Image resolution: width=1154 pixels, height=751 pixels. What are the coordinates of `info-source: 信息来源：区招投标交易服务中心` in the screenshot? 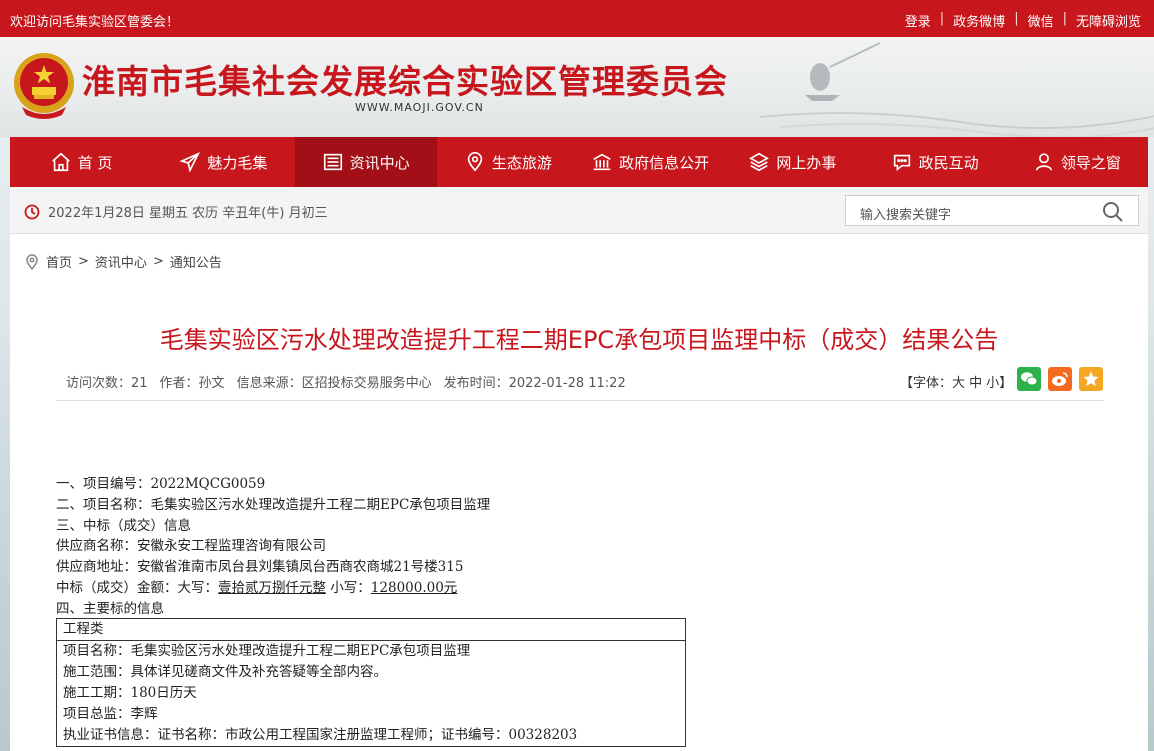 It's located at (334, 383).